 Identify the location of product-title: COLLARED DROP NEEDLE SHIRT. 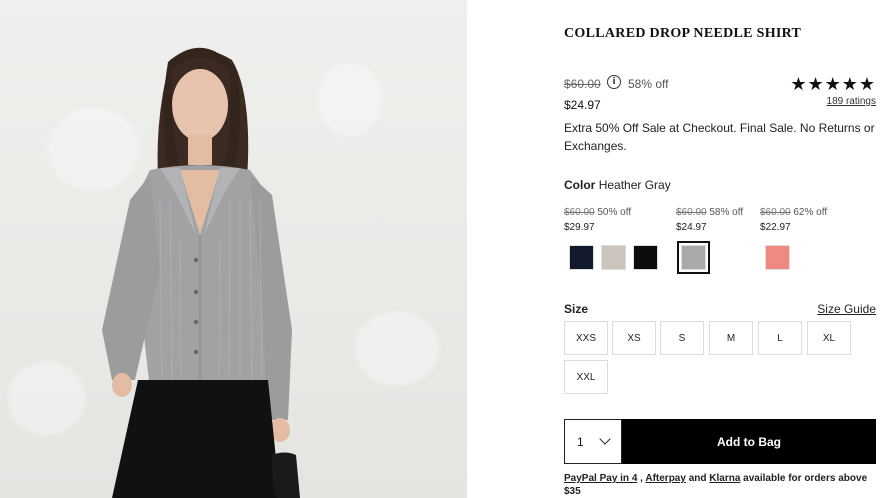
(683, 33).